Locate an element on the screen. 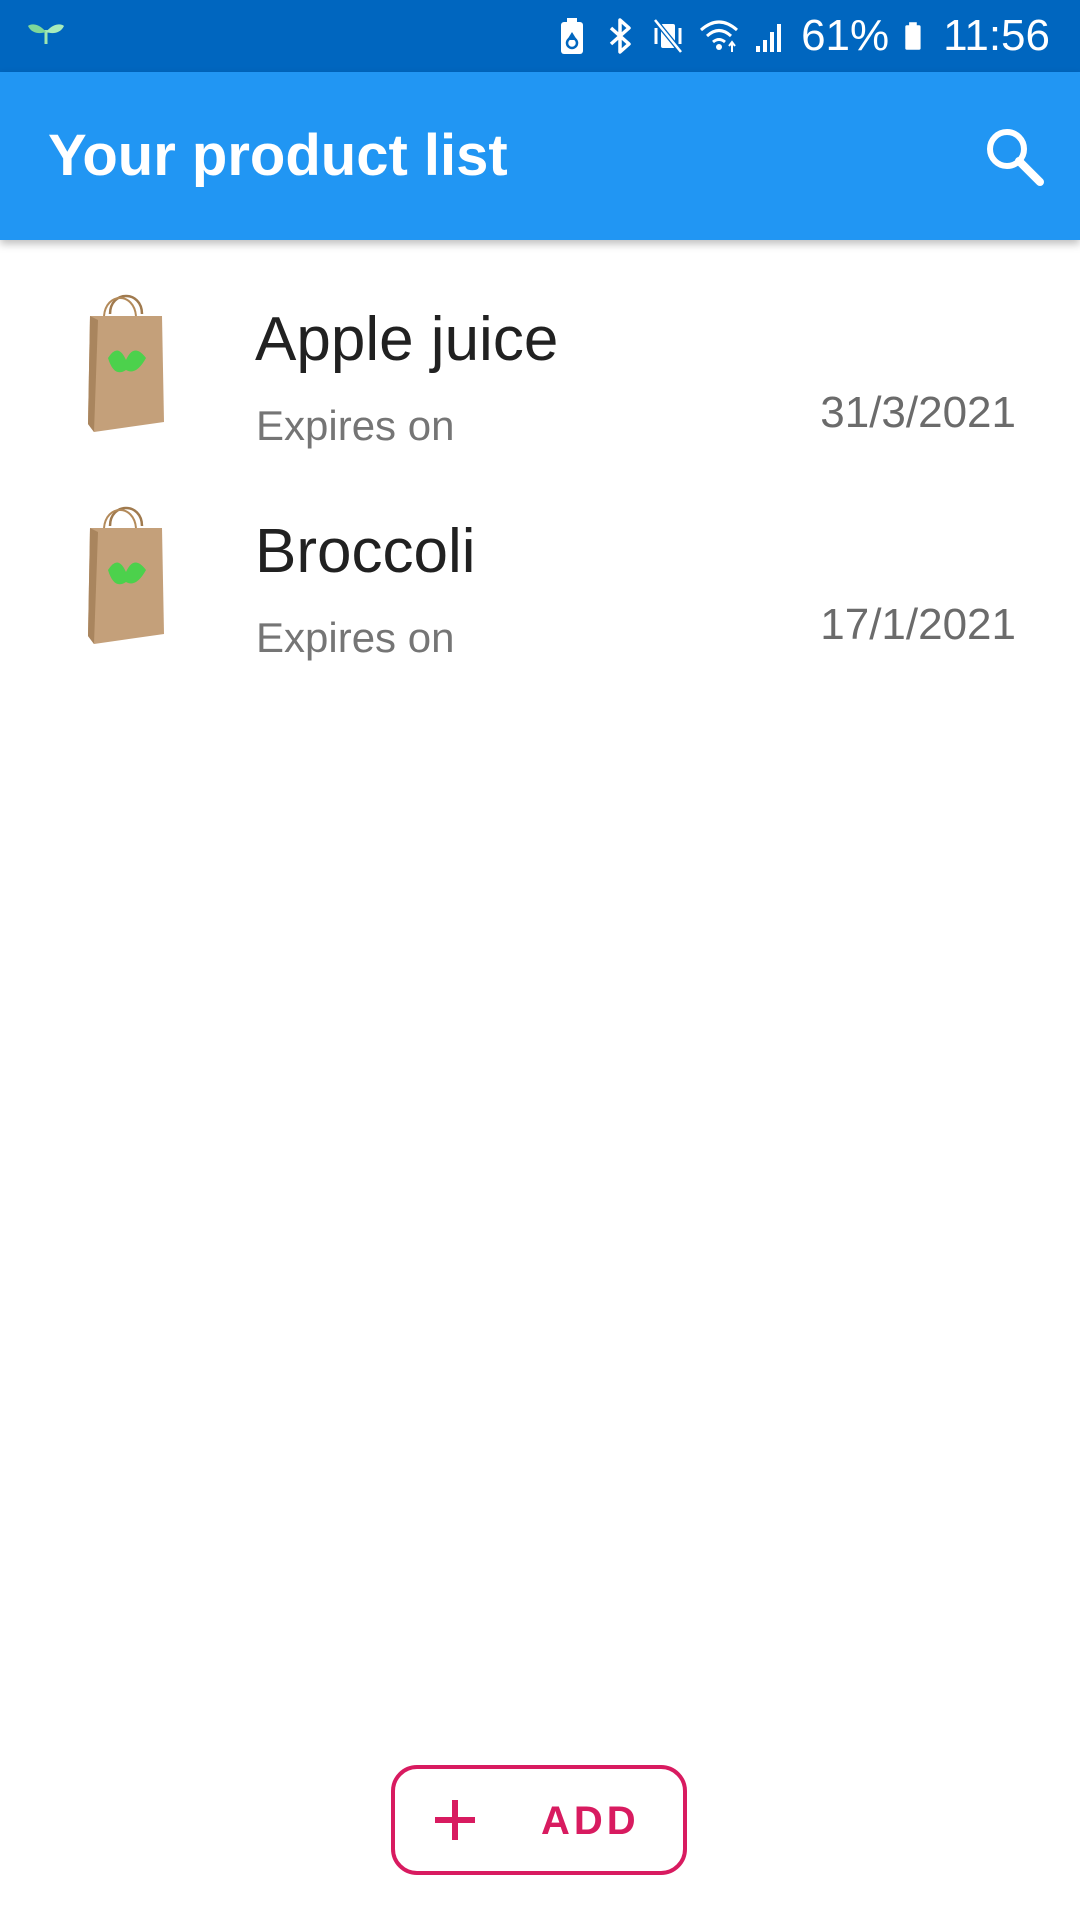 This screenshot has height=1920, width=1080. status-icons: 61% 11:56 is located at coordinates (802, 36).